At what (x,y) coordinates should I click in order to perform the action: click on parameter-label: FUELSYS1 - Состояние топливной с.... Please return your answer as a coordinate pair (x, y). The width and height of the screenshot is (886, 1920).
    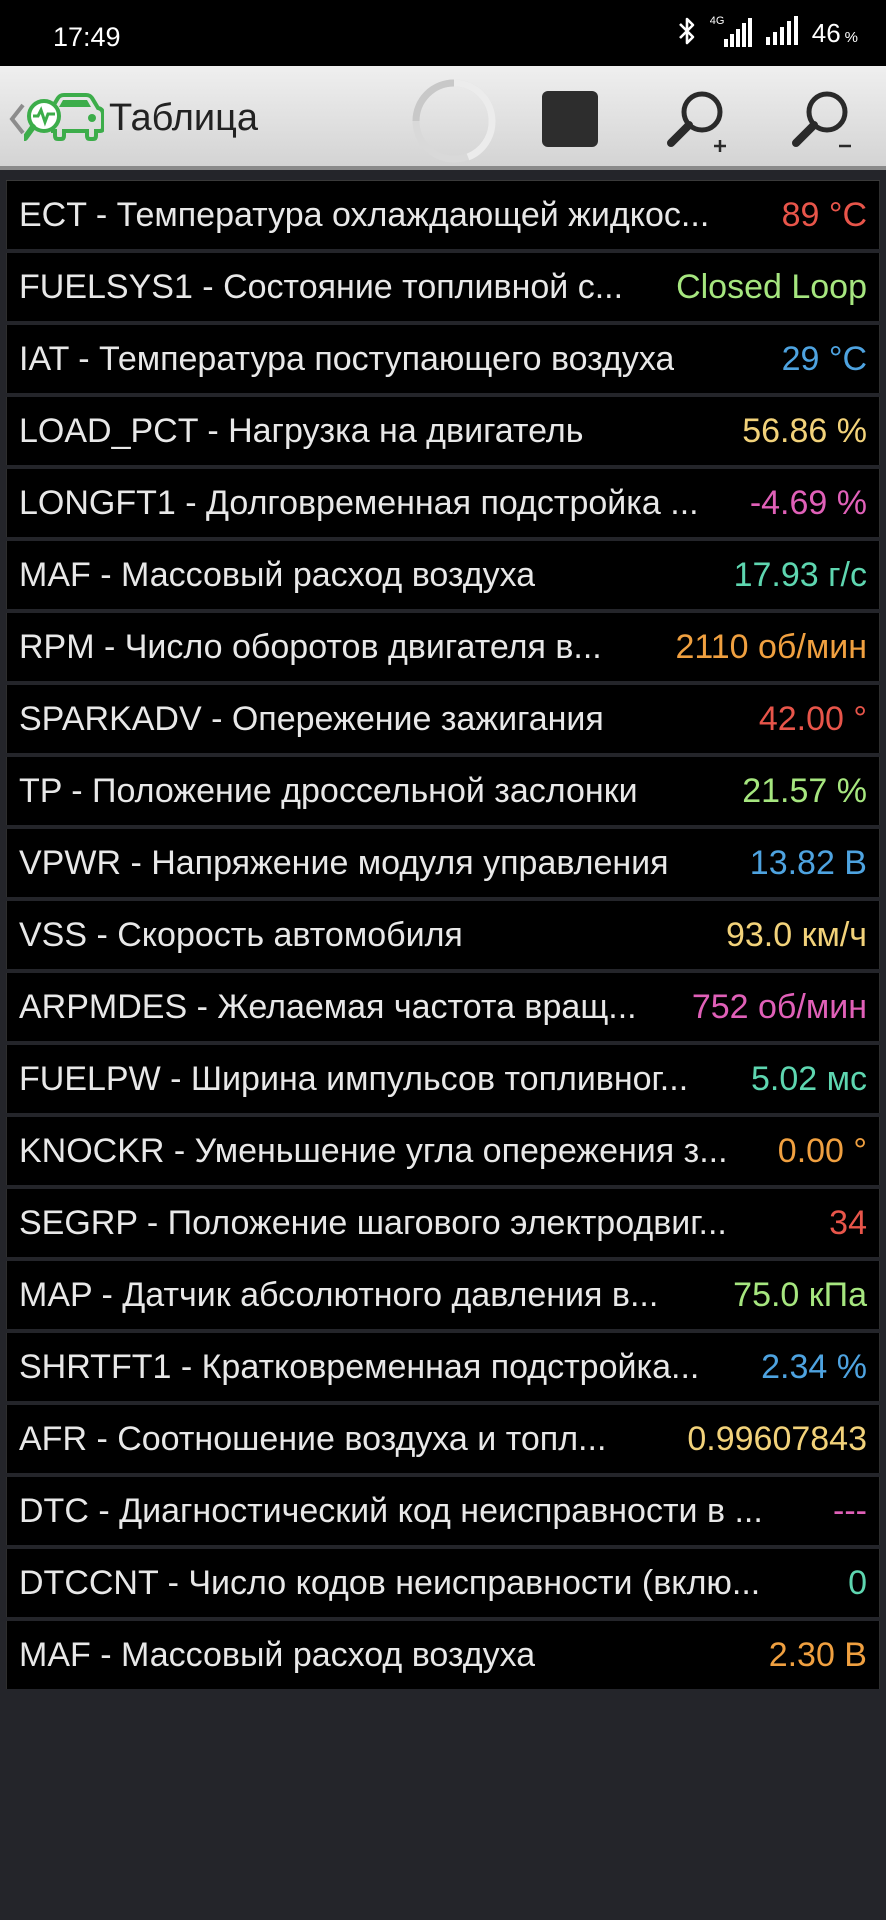
    Looking at the image, I should click on (321, 287).